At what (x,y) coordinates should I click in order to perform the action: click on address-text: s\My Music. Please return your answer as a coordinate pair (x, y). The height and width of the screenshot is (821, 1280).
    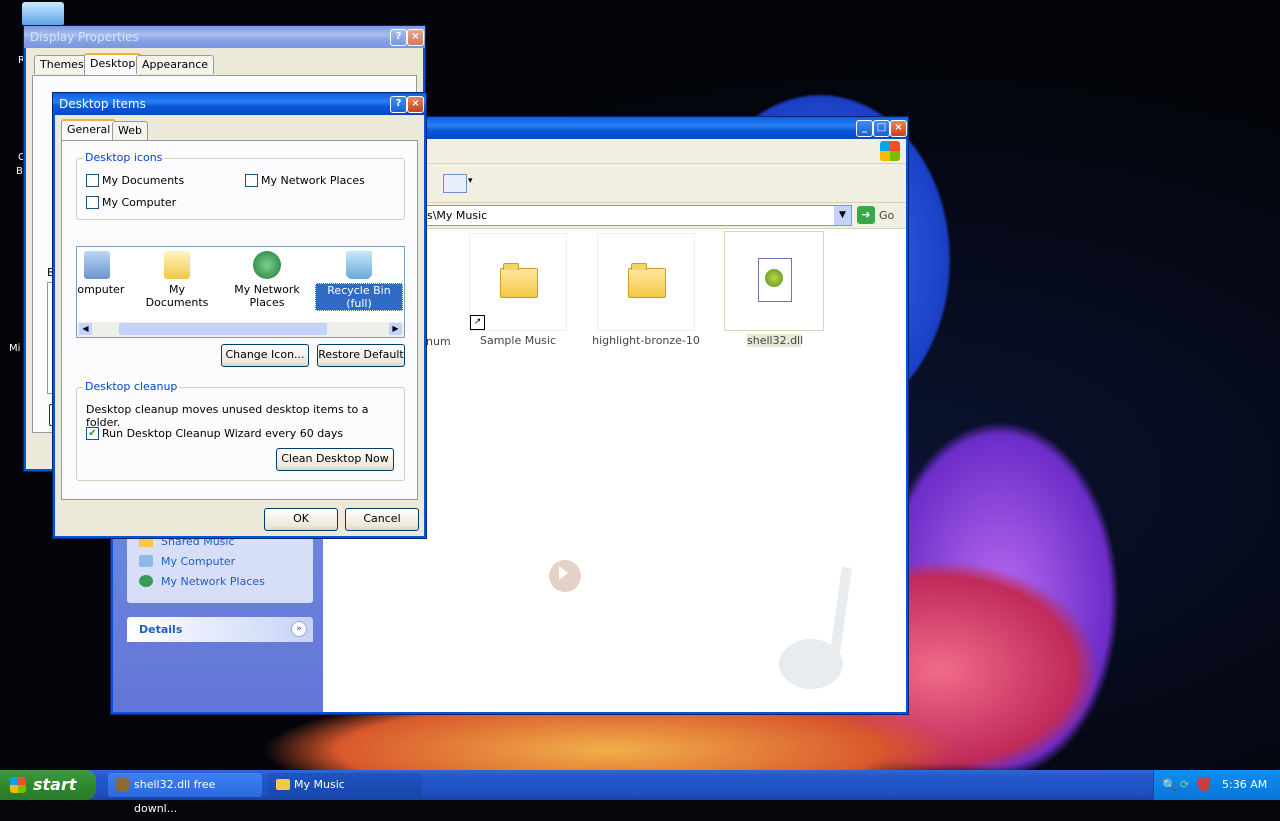
    Looking at the image, I should click on (457, 215).